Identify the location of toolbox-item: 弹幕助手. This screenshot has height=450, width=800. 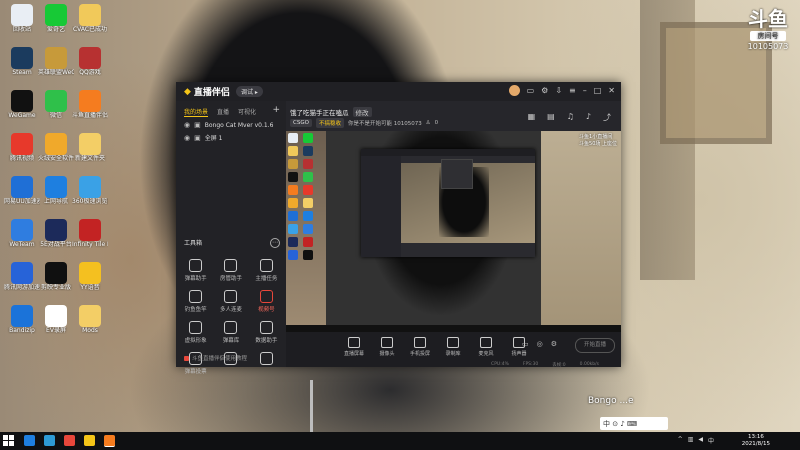
(195, 270).